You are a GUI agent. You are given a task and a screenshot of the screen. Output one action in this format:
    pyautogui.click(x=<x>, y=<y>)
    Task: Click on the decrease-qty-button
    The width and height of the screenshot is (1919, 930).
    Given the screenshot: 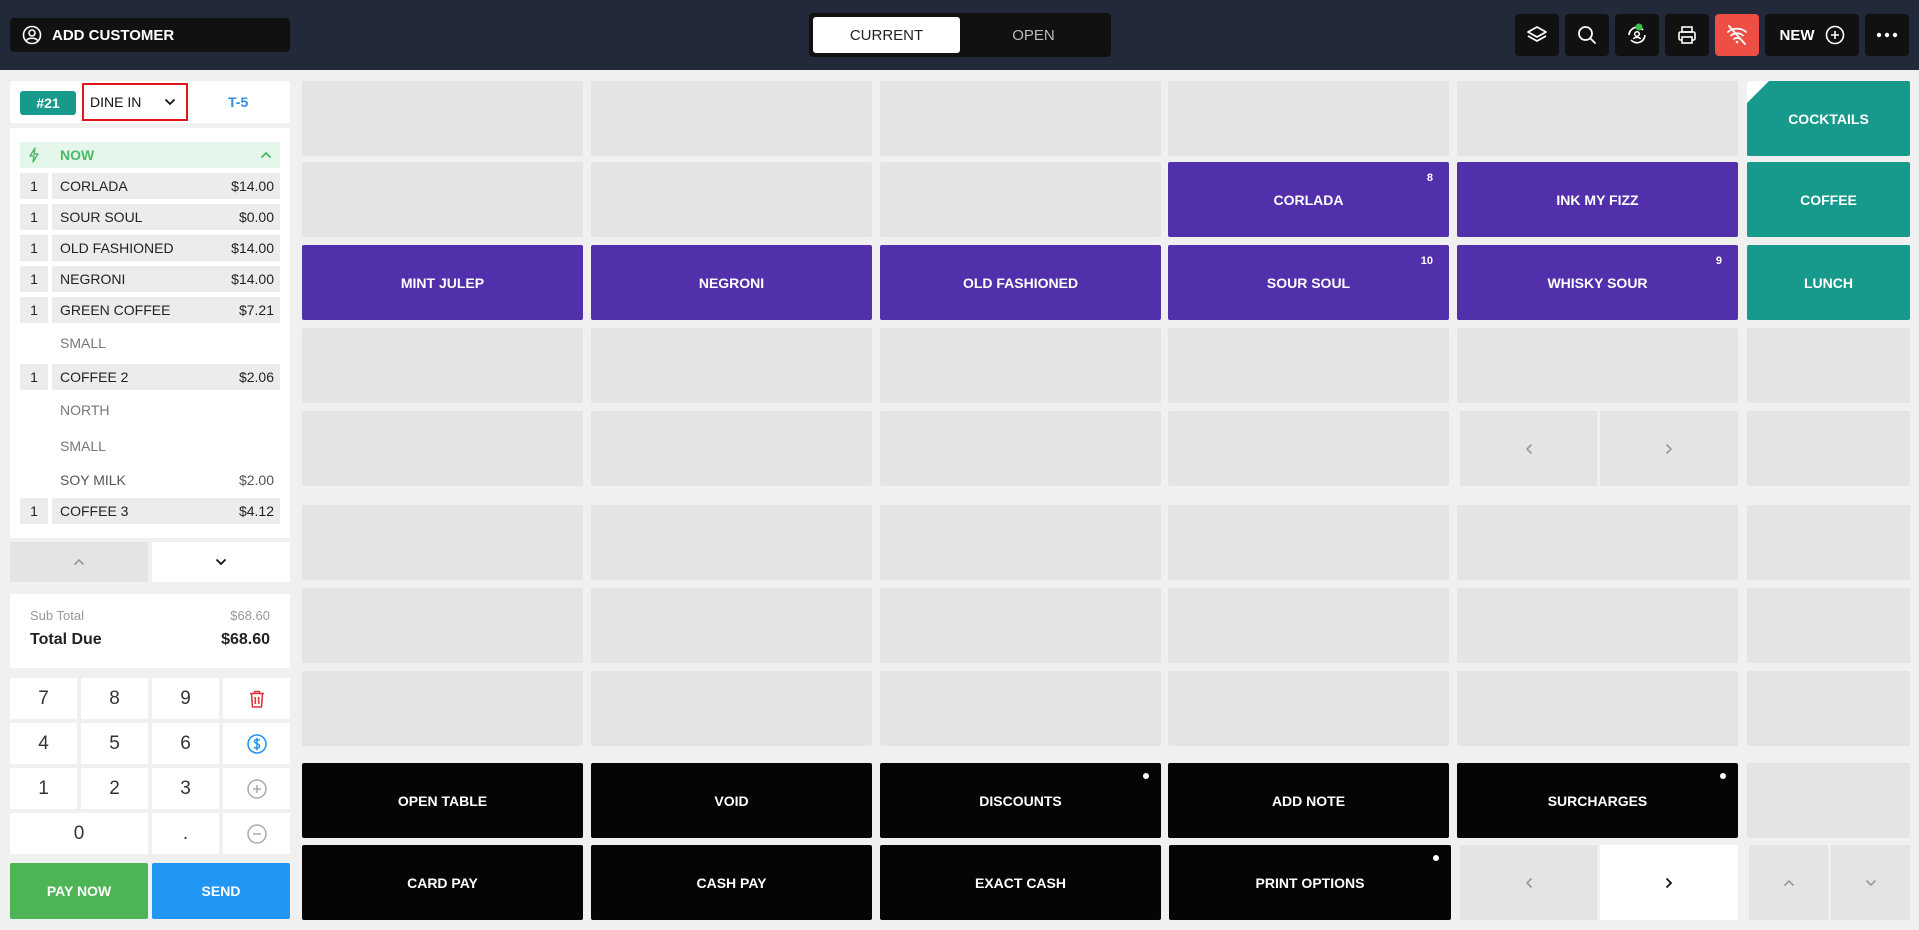 What is the action you would take?
    pyautogui.click(x=256, y=833)
    